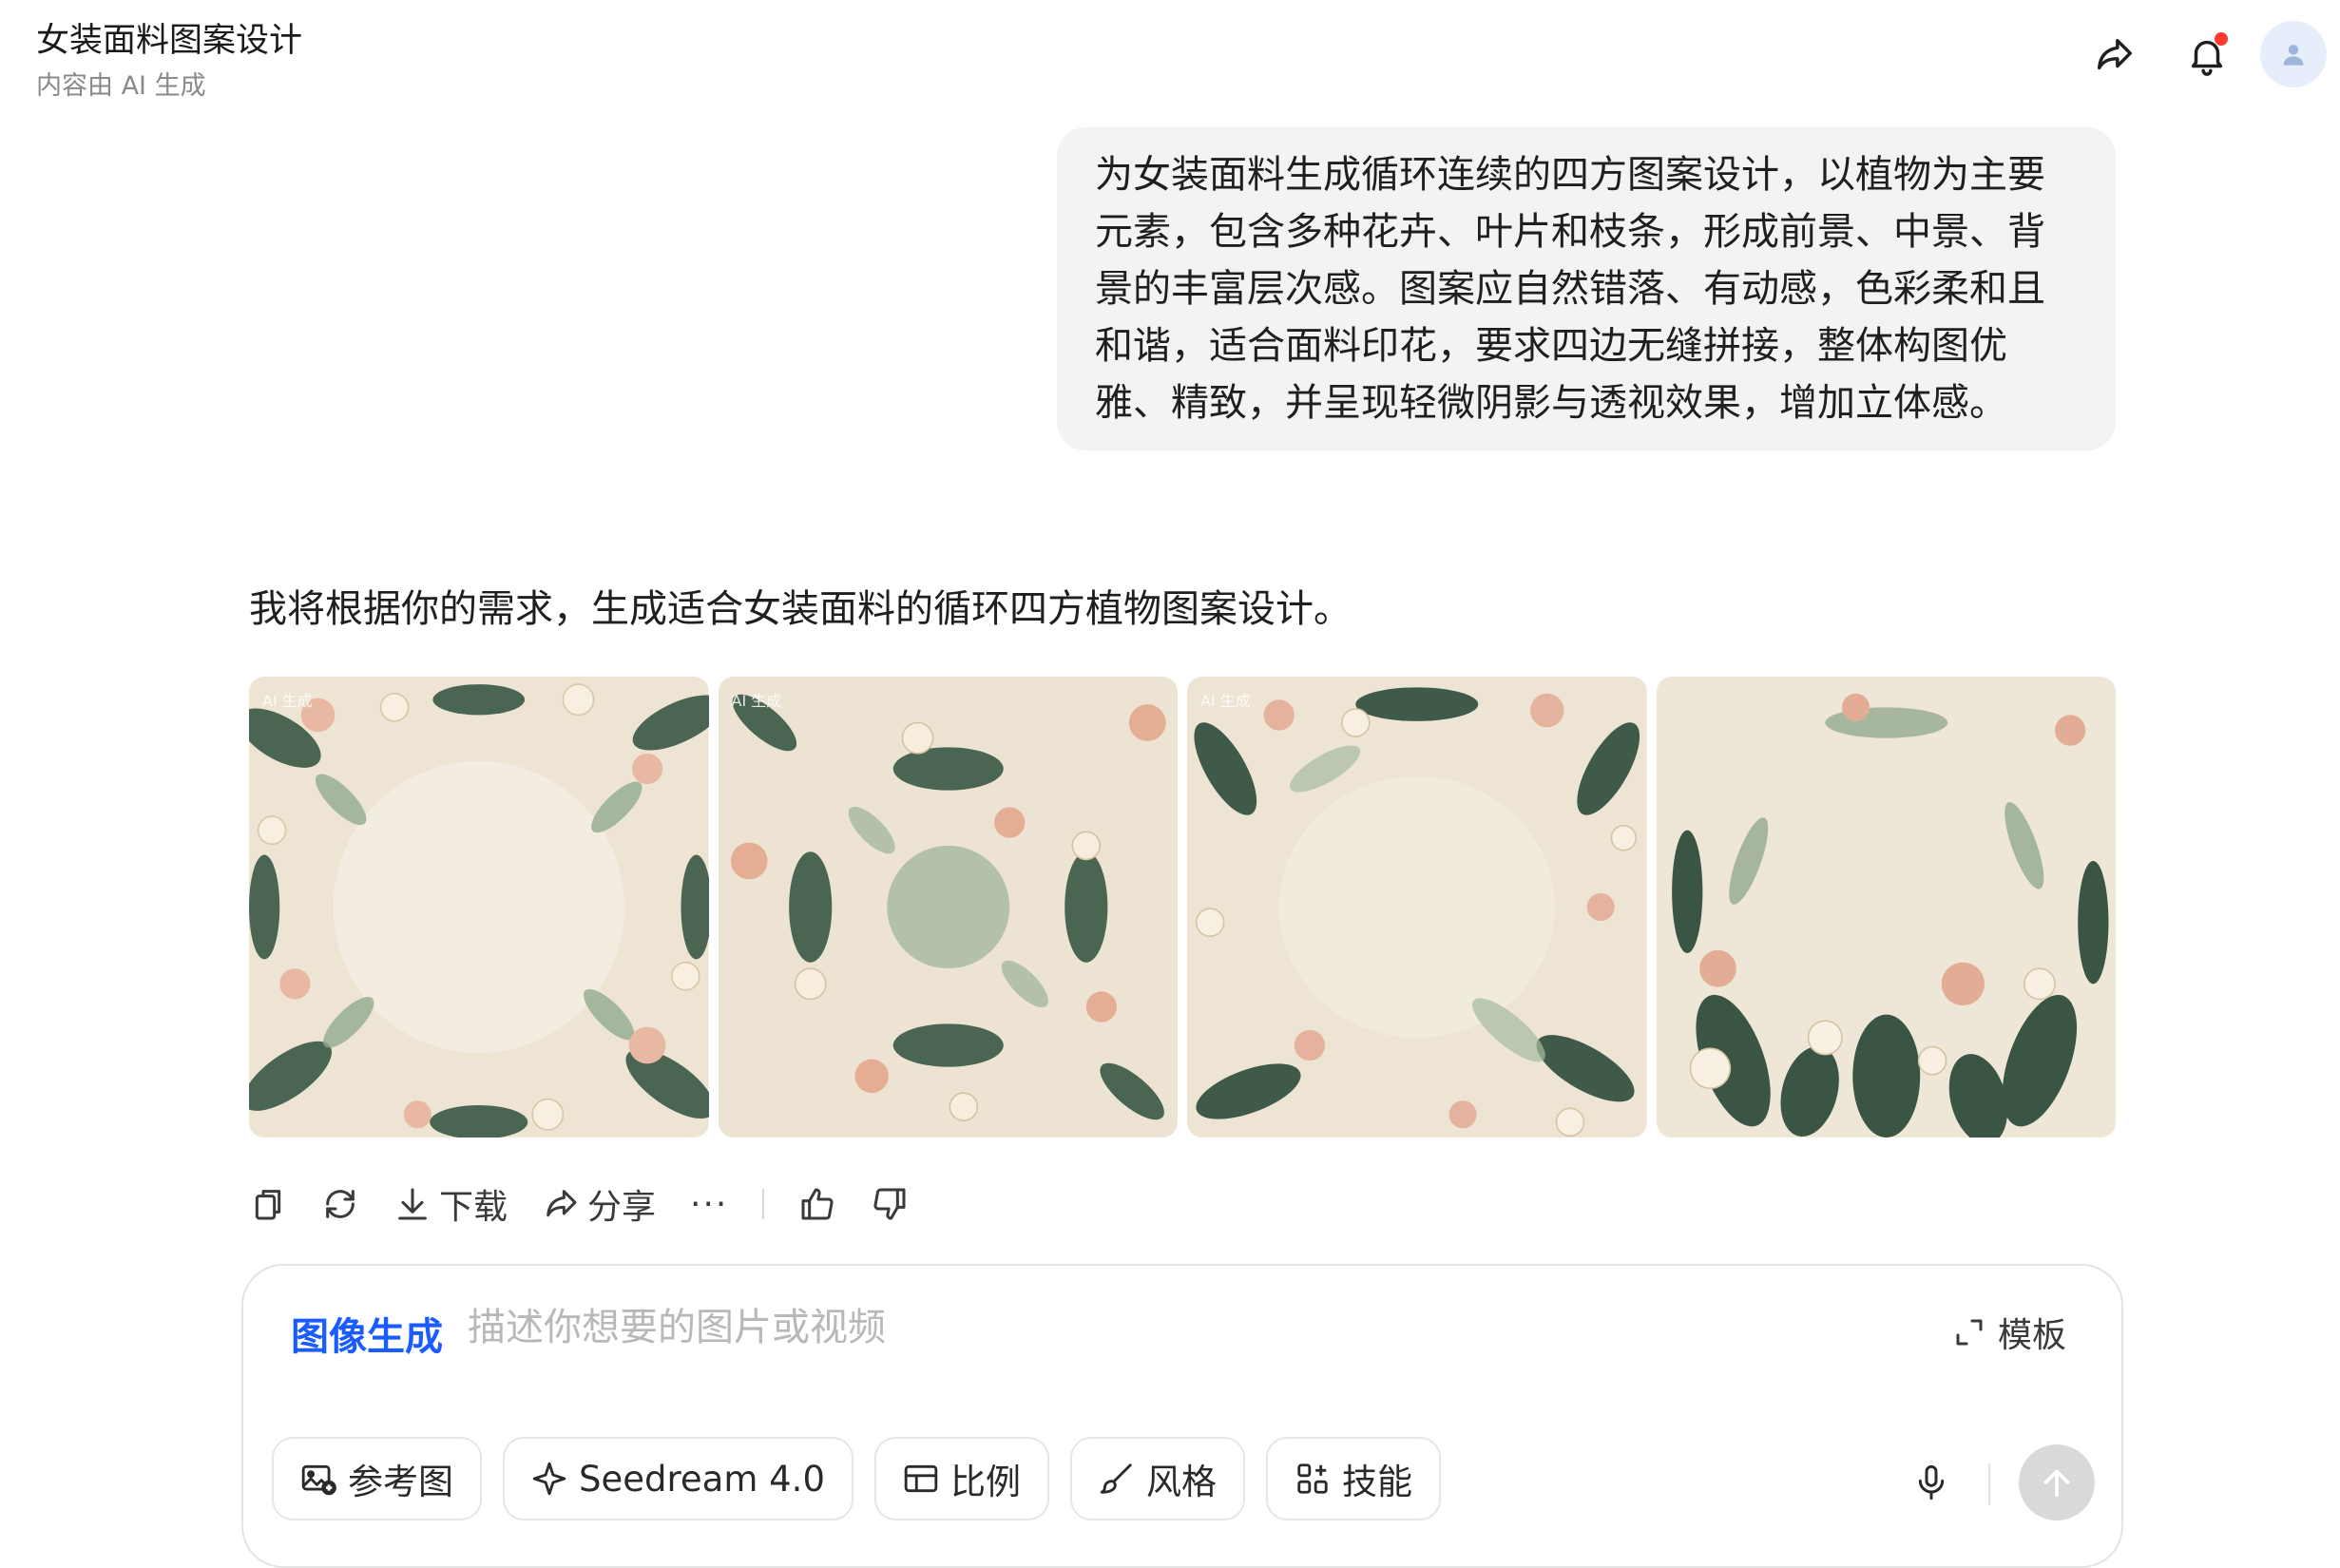 The height and width of the screenshot is (1568, 2340). I want to click on copy-icon, so click(268, 1205).